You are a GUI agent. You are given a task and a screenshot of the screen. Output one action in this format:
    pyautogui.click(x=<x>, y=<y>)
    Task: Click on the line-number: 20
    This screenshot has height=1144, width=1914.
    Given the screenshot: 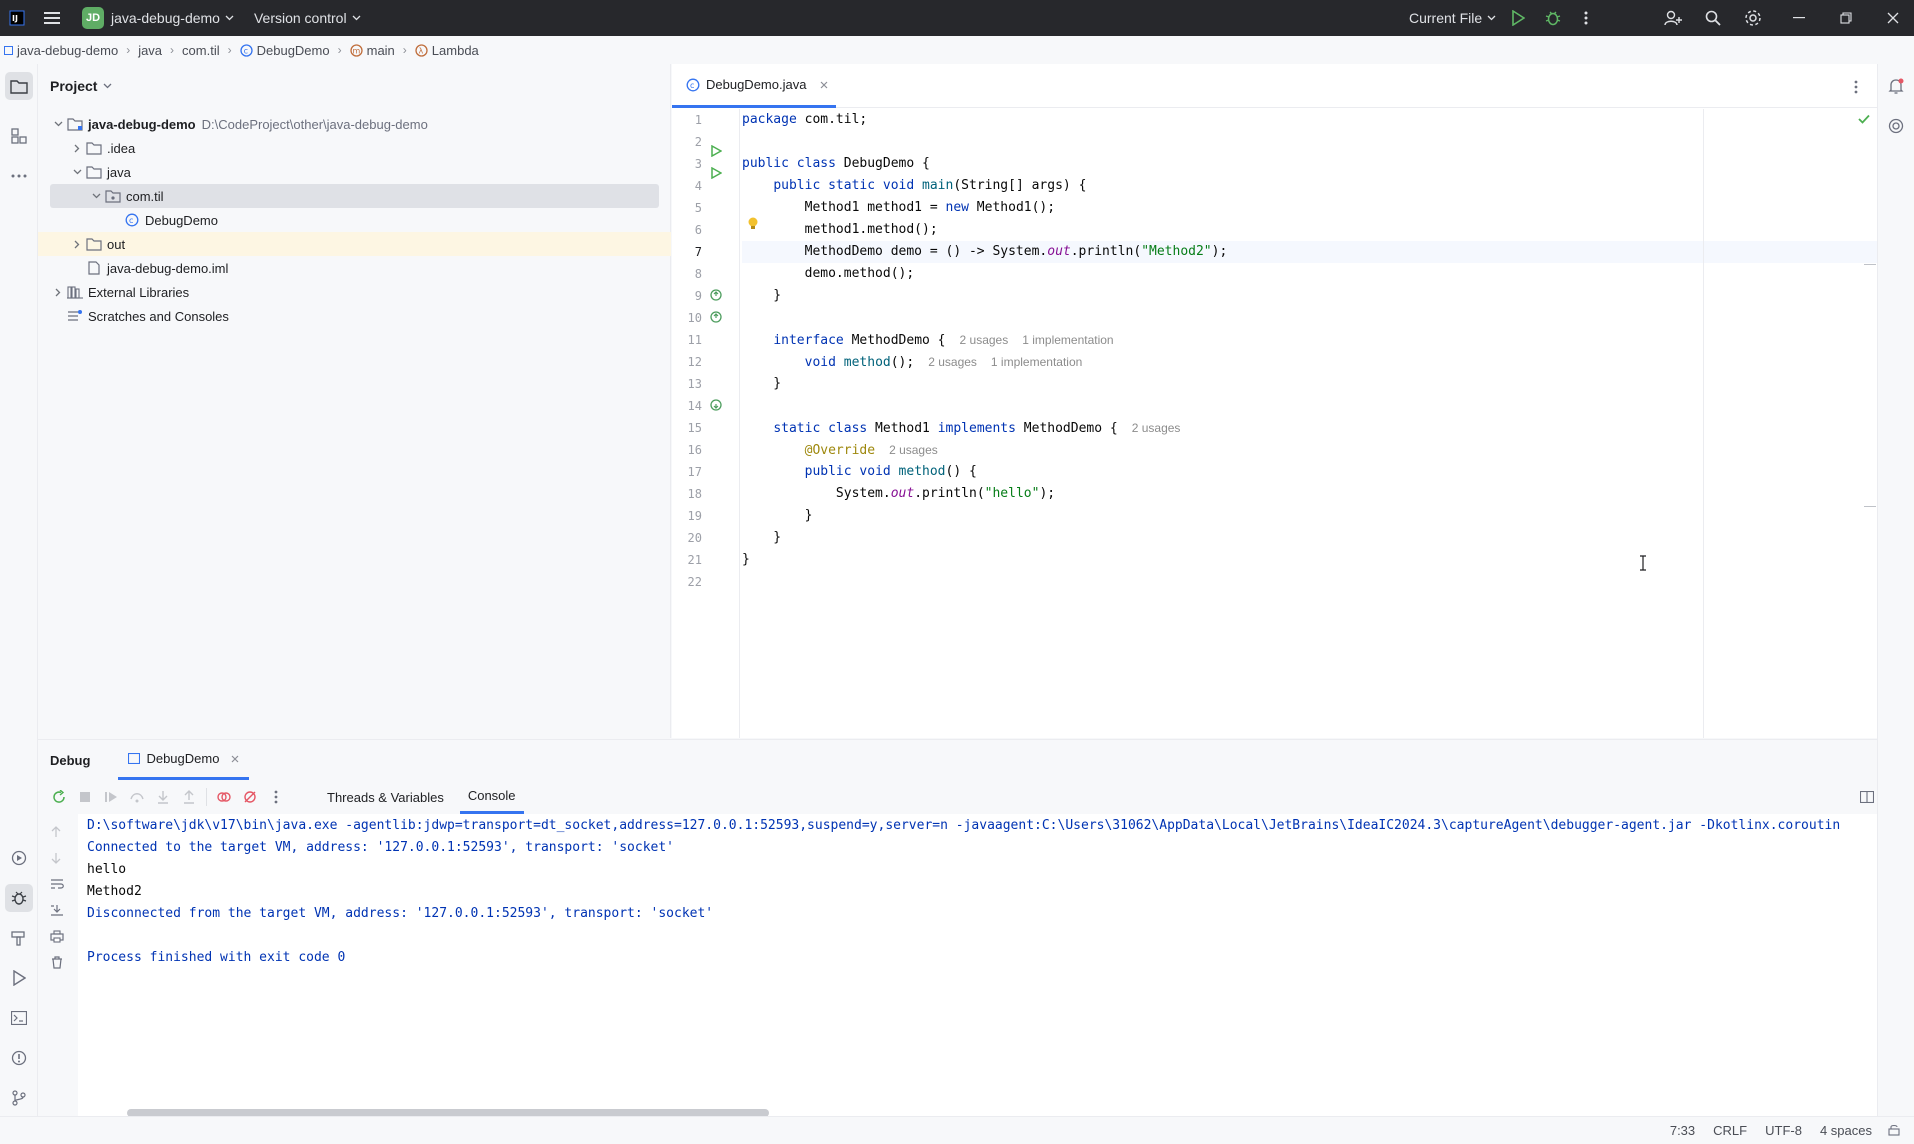 What is the action you would take?
    pyautogui.click(x=687, y=538)
    